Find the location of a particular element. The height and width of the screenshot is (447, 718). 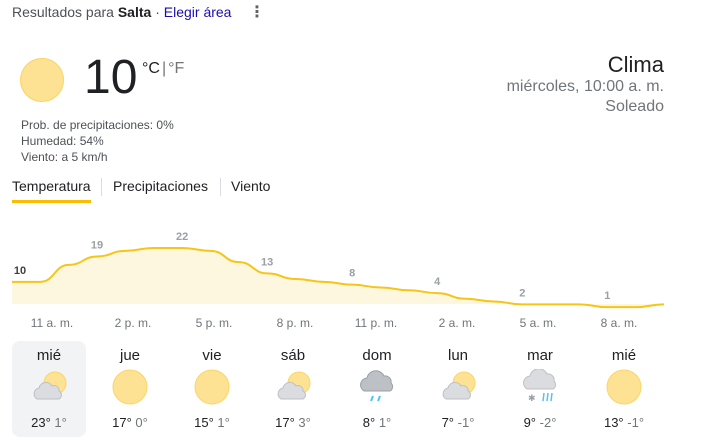

day-high: 23° is located at coordinates (41, 422).